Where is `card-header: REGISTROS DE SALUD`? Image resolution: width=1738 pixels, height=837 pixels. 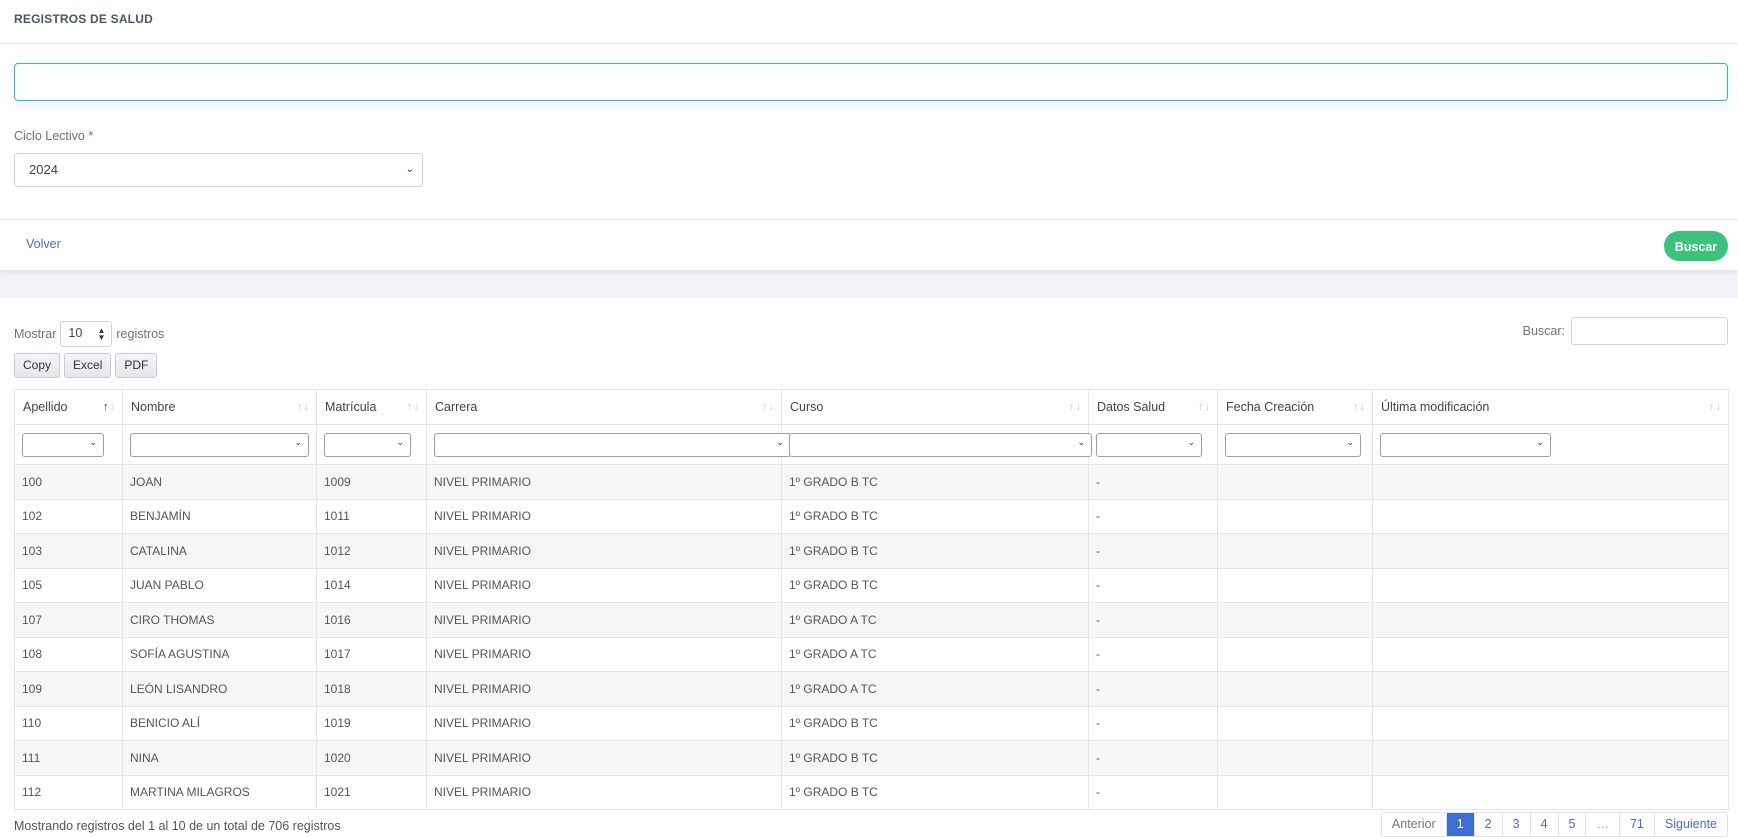 card-header: REGISTROS DE SALUD is located at coordinates (869, 22).